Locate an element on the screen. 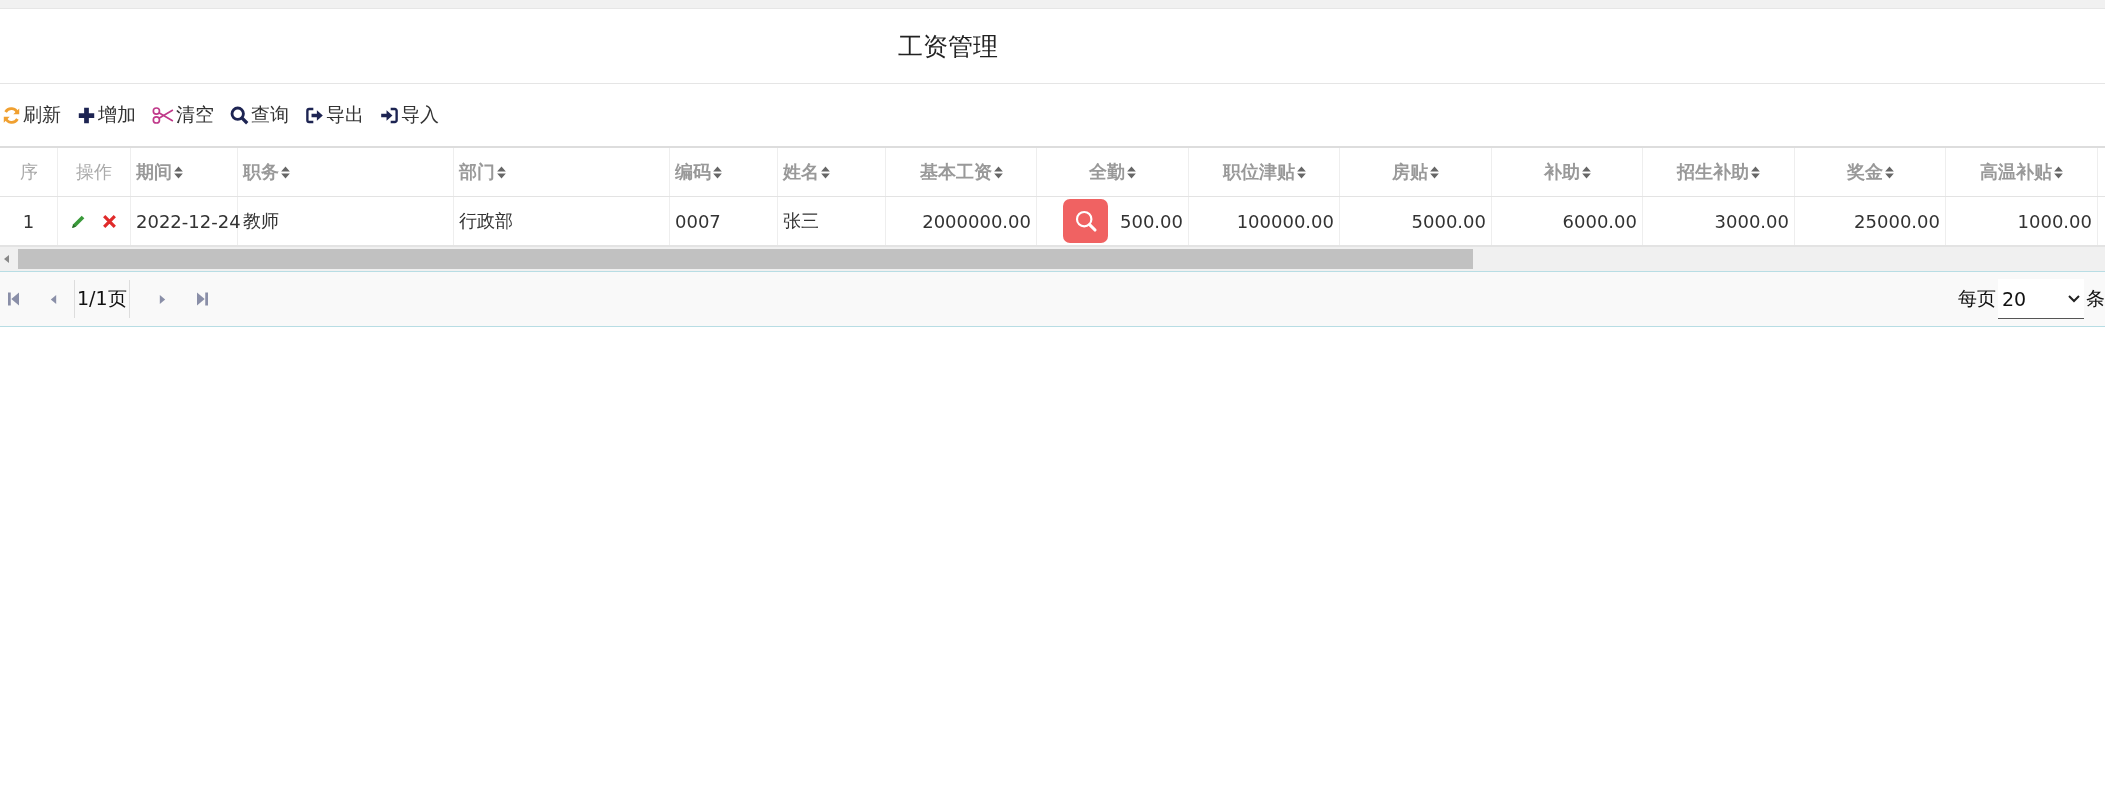 This screenshot has height=795, width=2105. toolbar-refresh-button: 刷新 is located at coordinates (34, 115).